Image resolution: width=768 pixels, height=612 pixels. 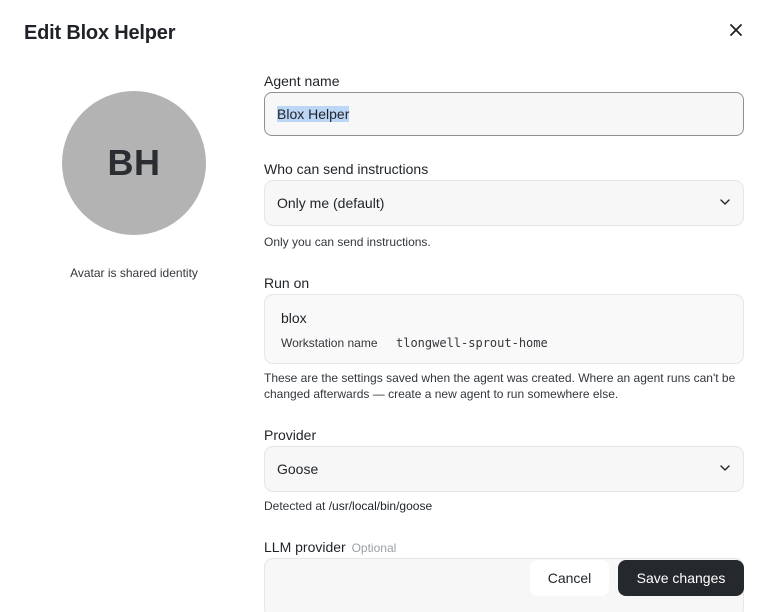 What do you see at coordinates (313, 114) in the screenshot?
I see `agent-name-value: Blox Helper` at bounding box center [313, 114].